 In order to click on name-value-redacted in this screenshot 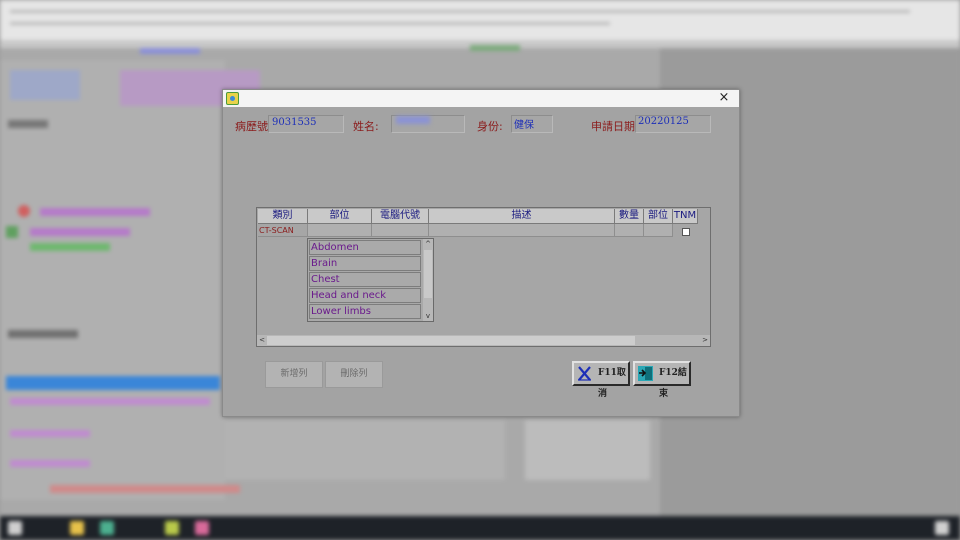, I will do `click(413, 120)`.